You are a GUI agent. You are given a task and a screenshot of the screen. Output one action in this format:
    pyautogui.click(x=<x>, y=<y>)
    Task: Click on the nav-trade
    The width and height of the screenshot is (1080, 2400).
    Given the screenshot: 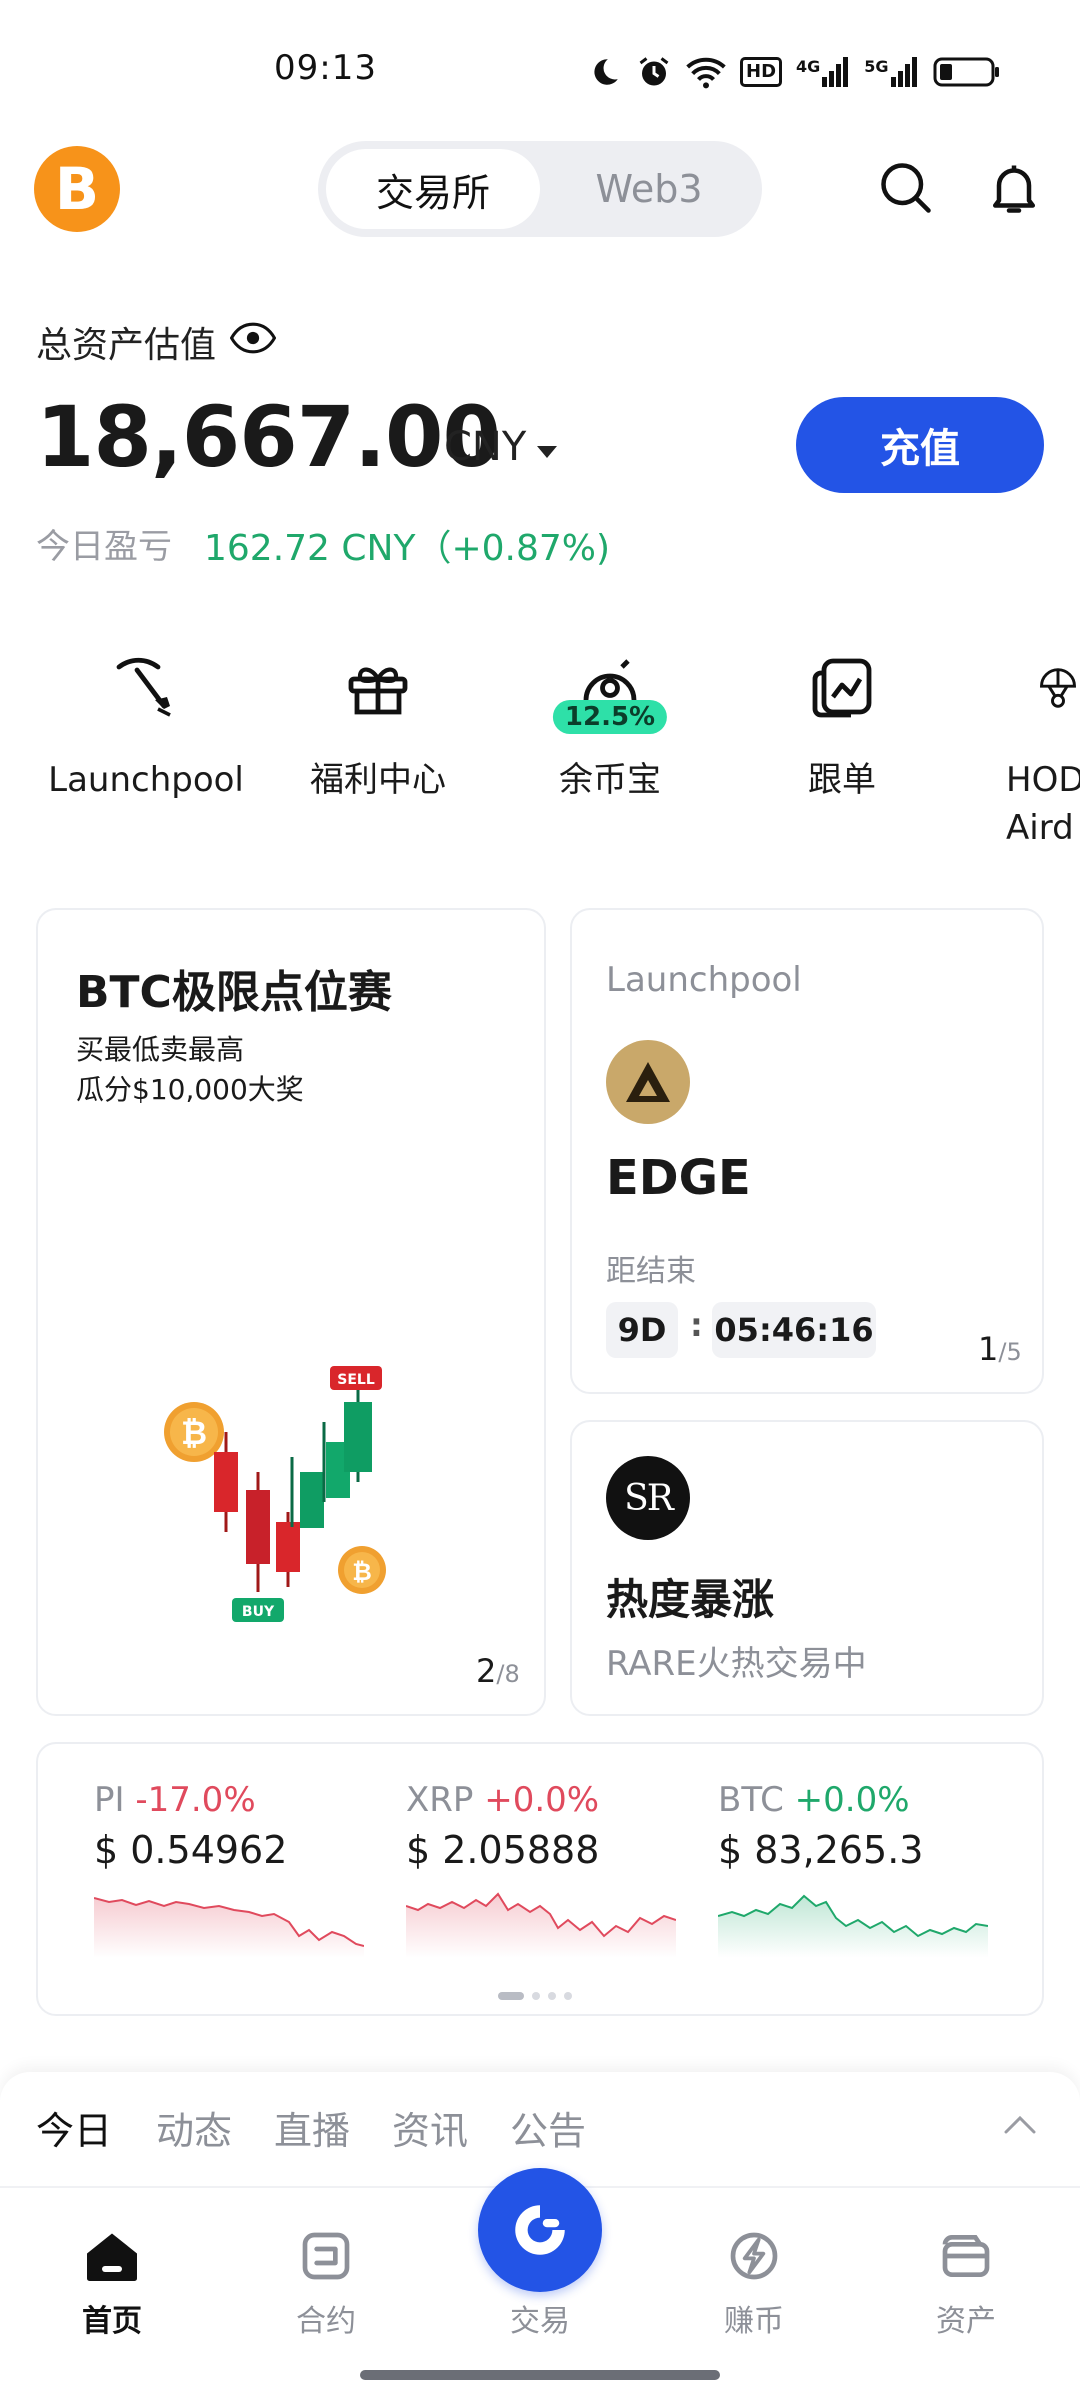 What is the action you would take?
    pyautogui.click(x=540, y=2230)
    